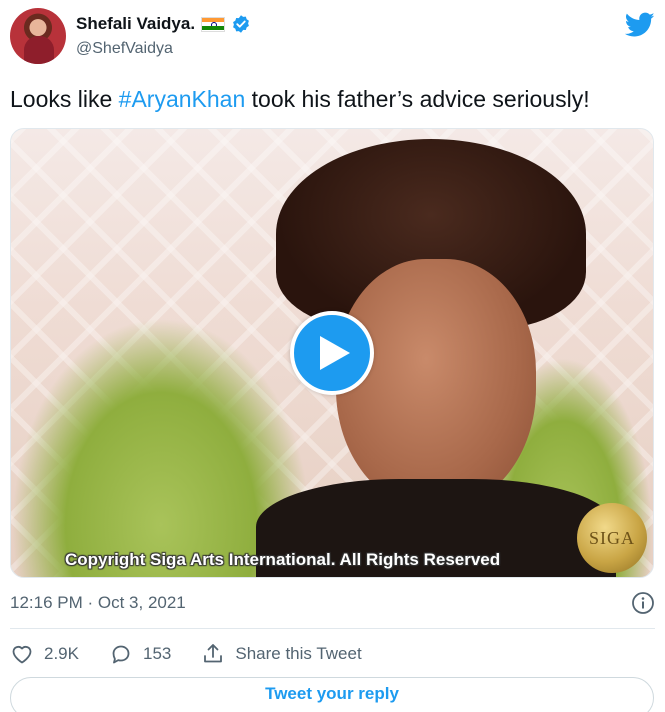 The height and width of the screenshot is (712, 665). I want to click on india-flag-icon, so click(213, 24).